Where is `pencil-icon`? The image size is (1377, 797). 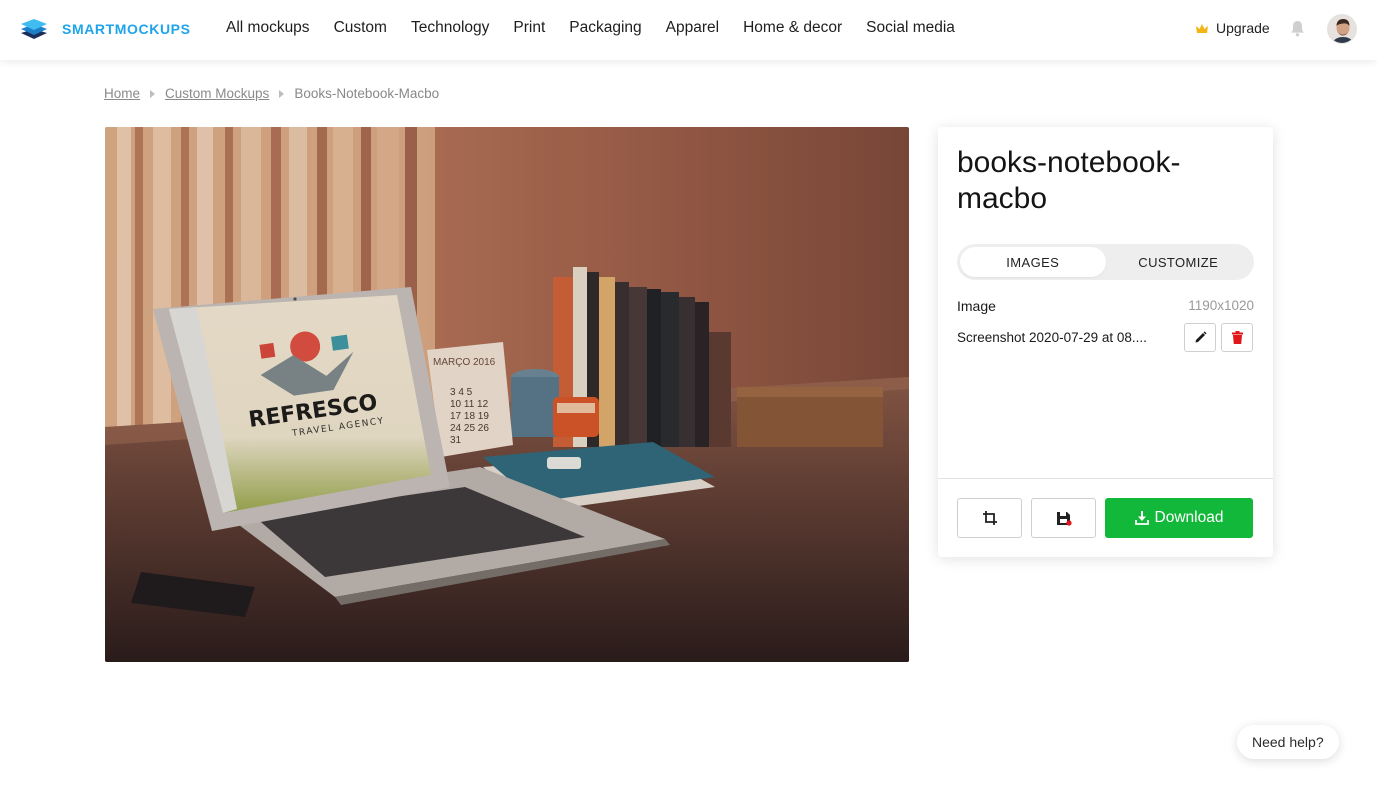
pencil-icon is located at coordinates (1201, 337).